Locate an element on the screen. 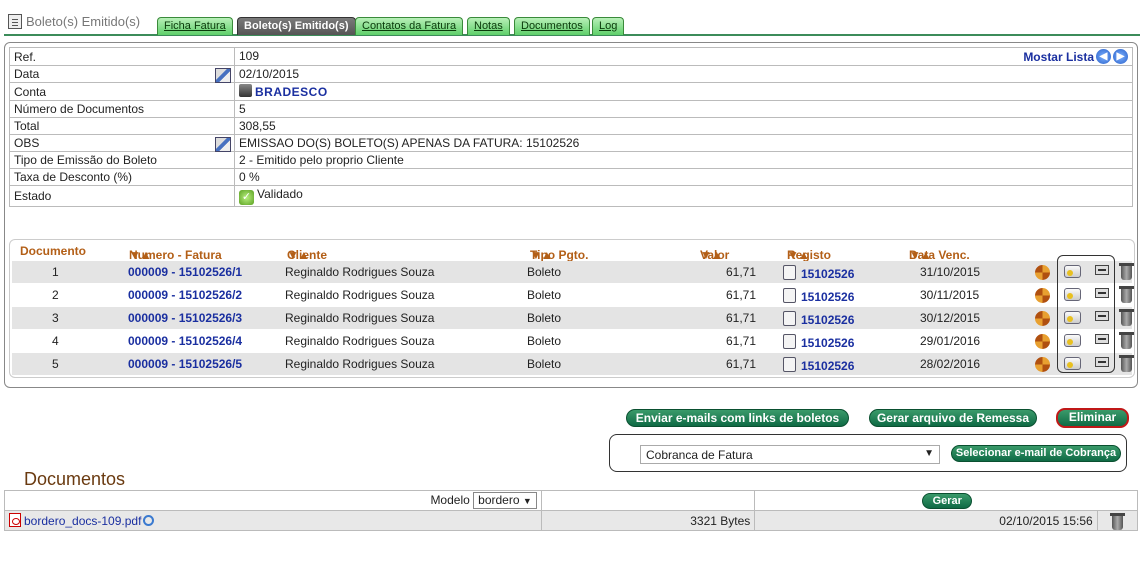 The image size is (1144, 565). file-link: bordero_docs-109.pdf is located at coordinates (82, 521).